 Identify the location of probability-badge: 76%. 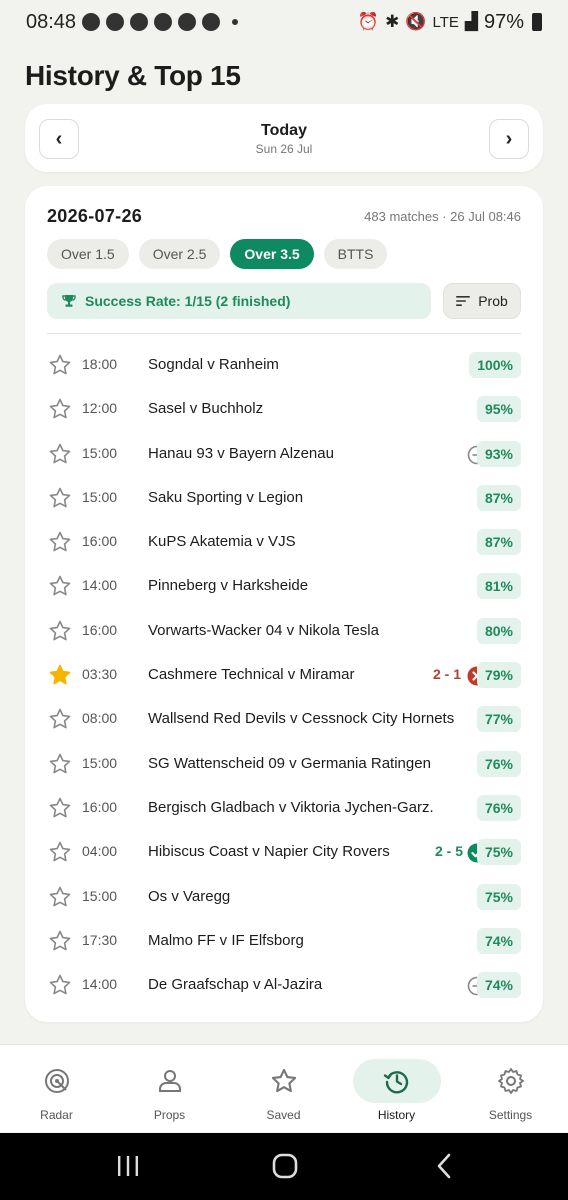
(498, 763).